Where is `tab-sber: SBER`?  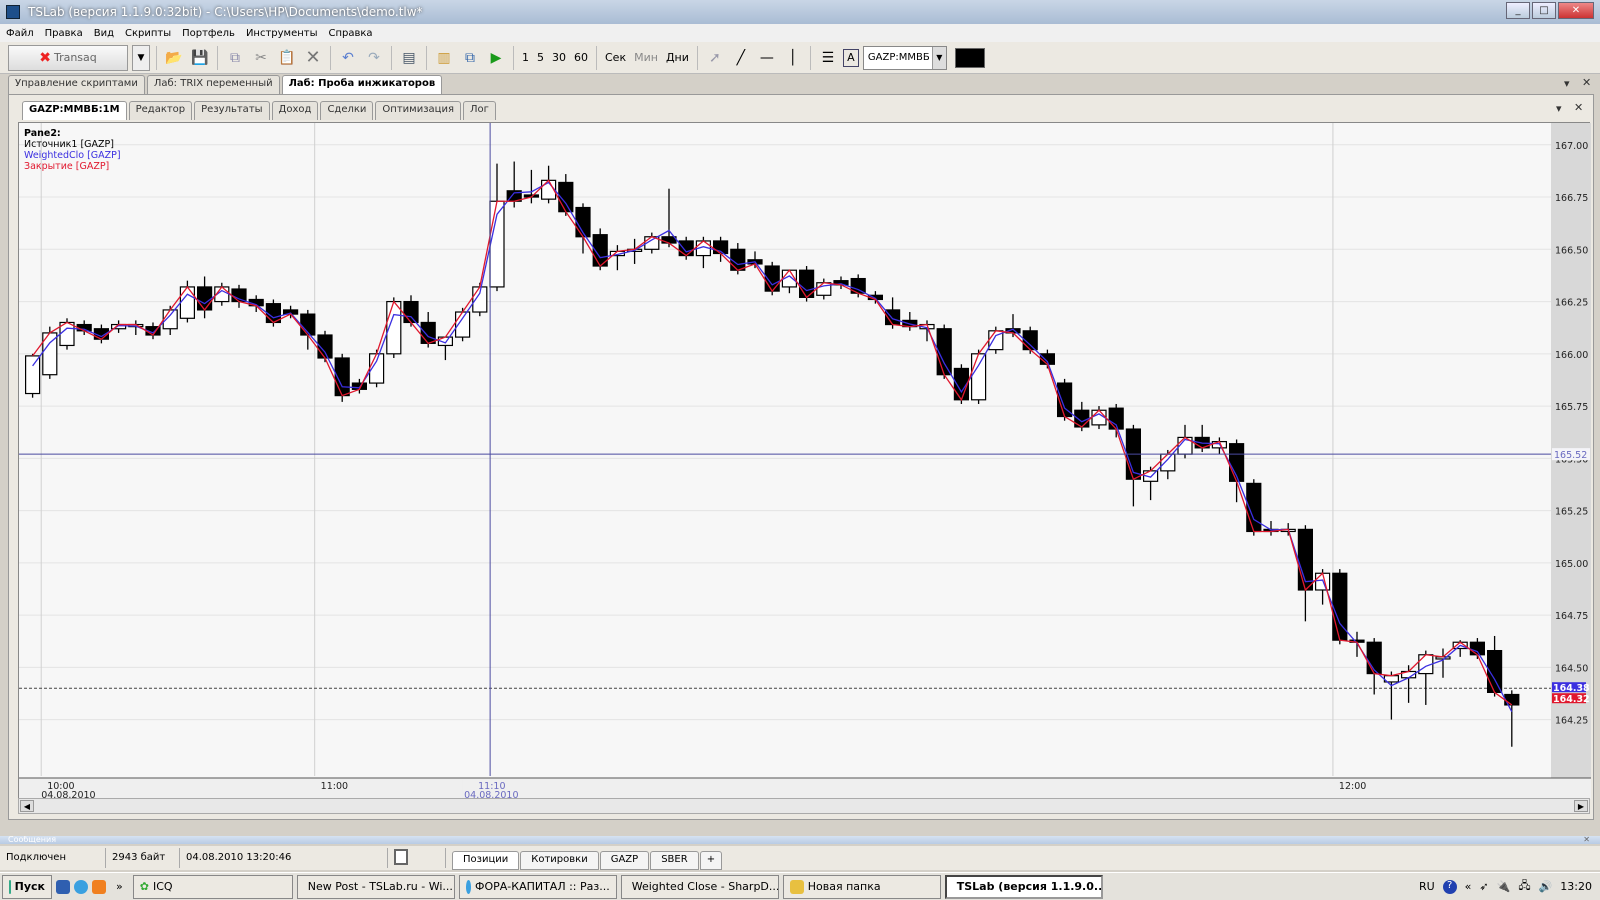 tab-sber: SBER is located at coordinates (674, 860).